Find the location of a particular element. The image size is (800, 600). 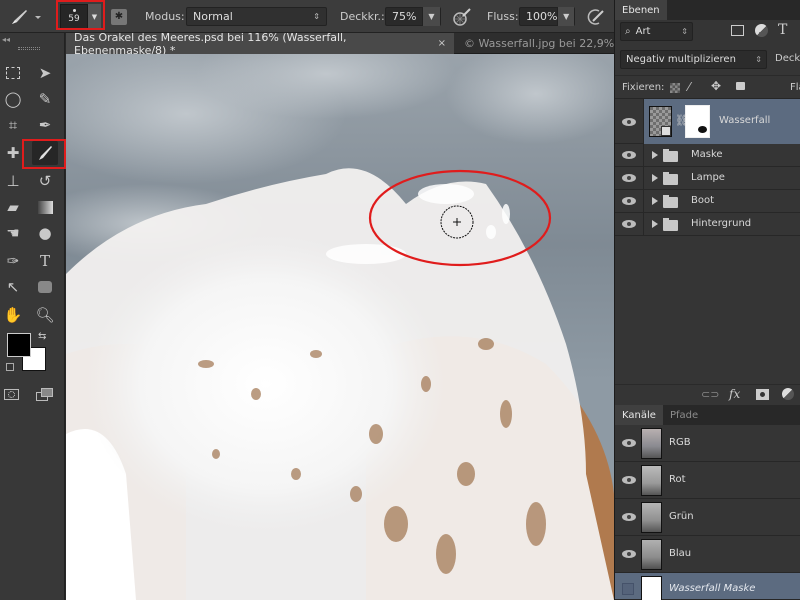

collapse-icon: ◂◂ is located at coordinates (6, 39).